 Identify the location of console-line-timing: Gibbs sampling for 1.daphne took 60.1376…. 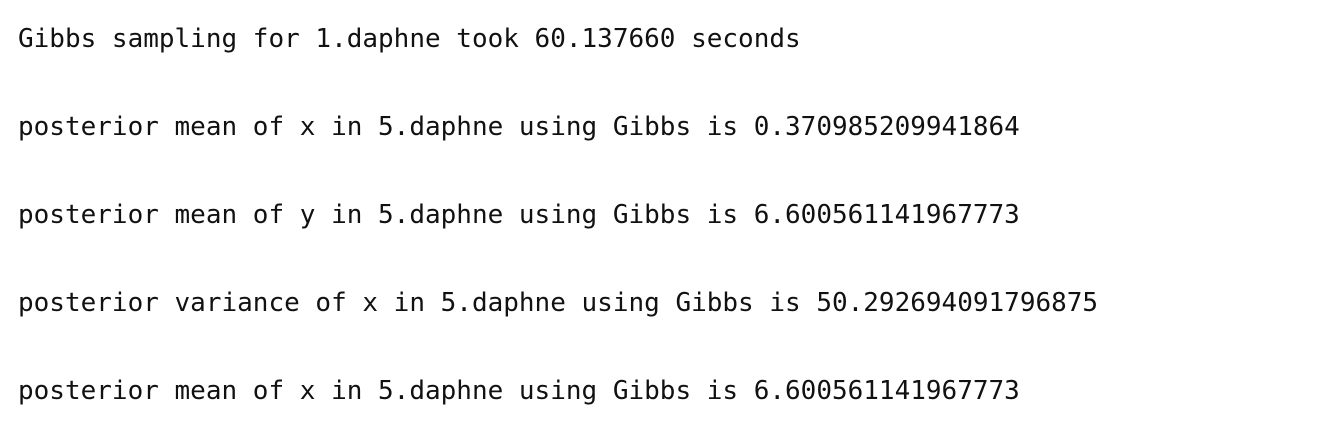
(409, 39).